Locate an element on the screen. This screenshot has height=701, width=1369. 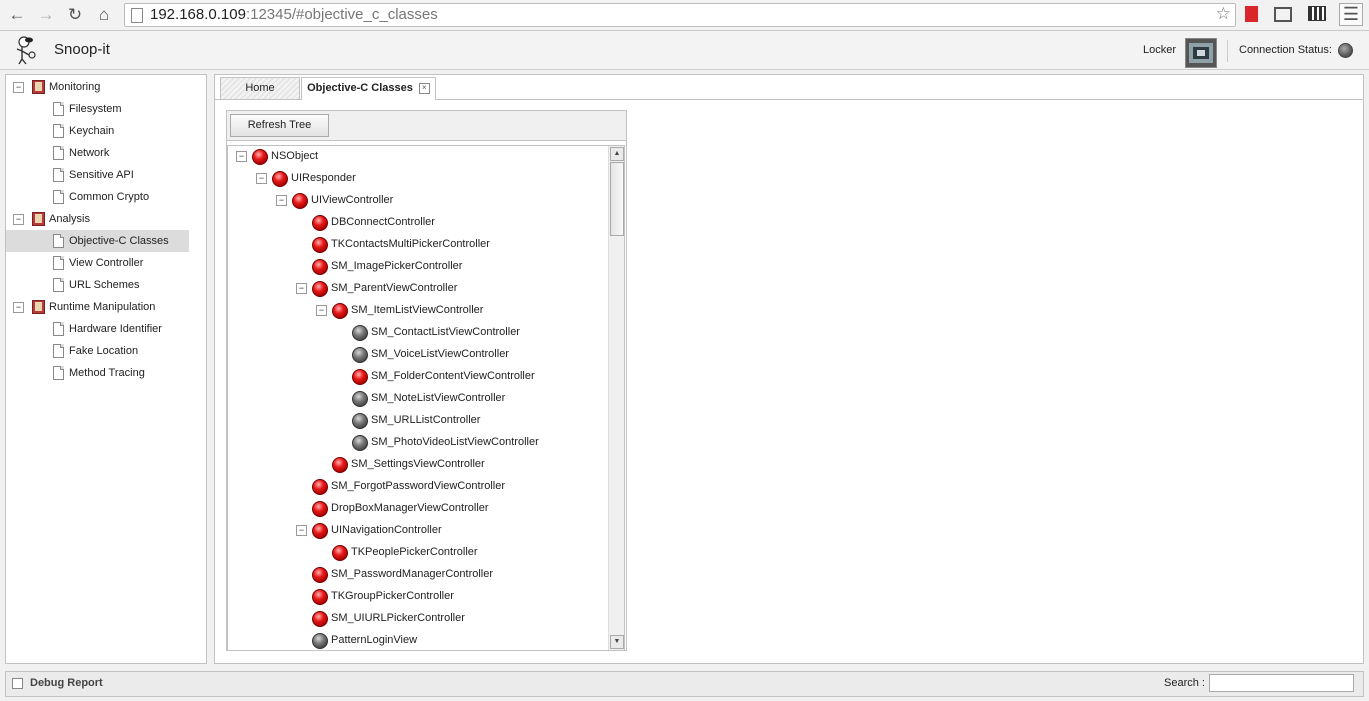
sidebar-item-objective-c-classes: Objective-C Classes is located at coordinates (97, 241).